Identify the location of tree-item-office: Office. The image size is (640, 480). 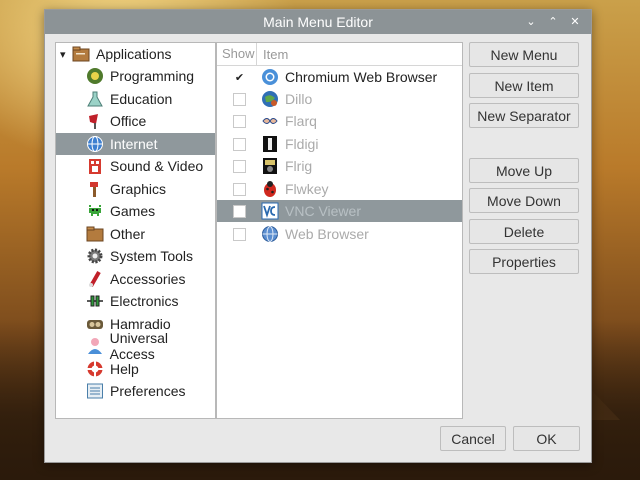
(135, 121).